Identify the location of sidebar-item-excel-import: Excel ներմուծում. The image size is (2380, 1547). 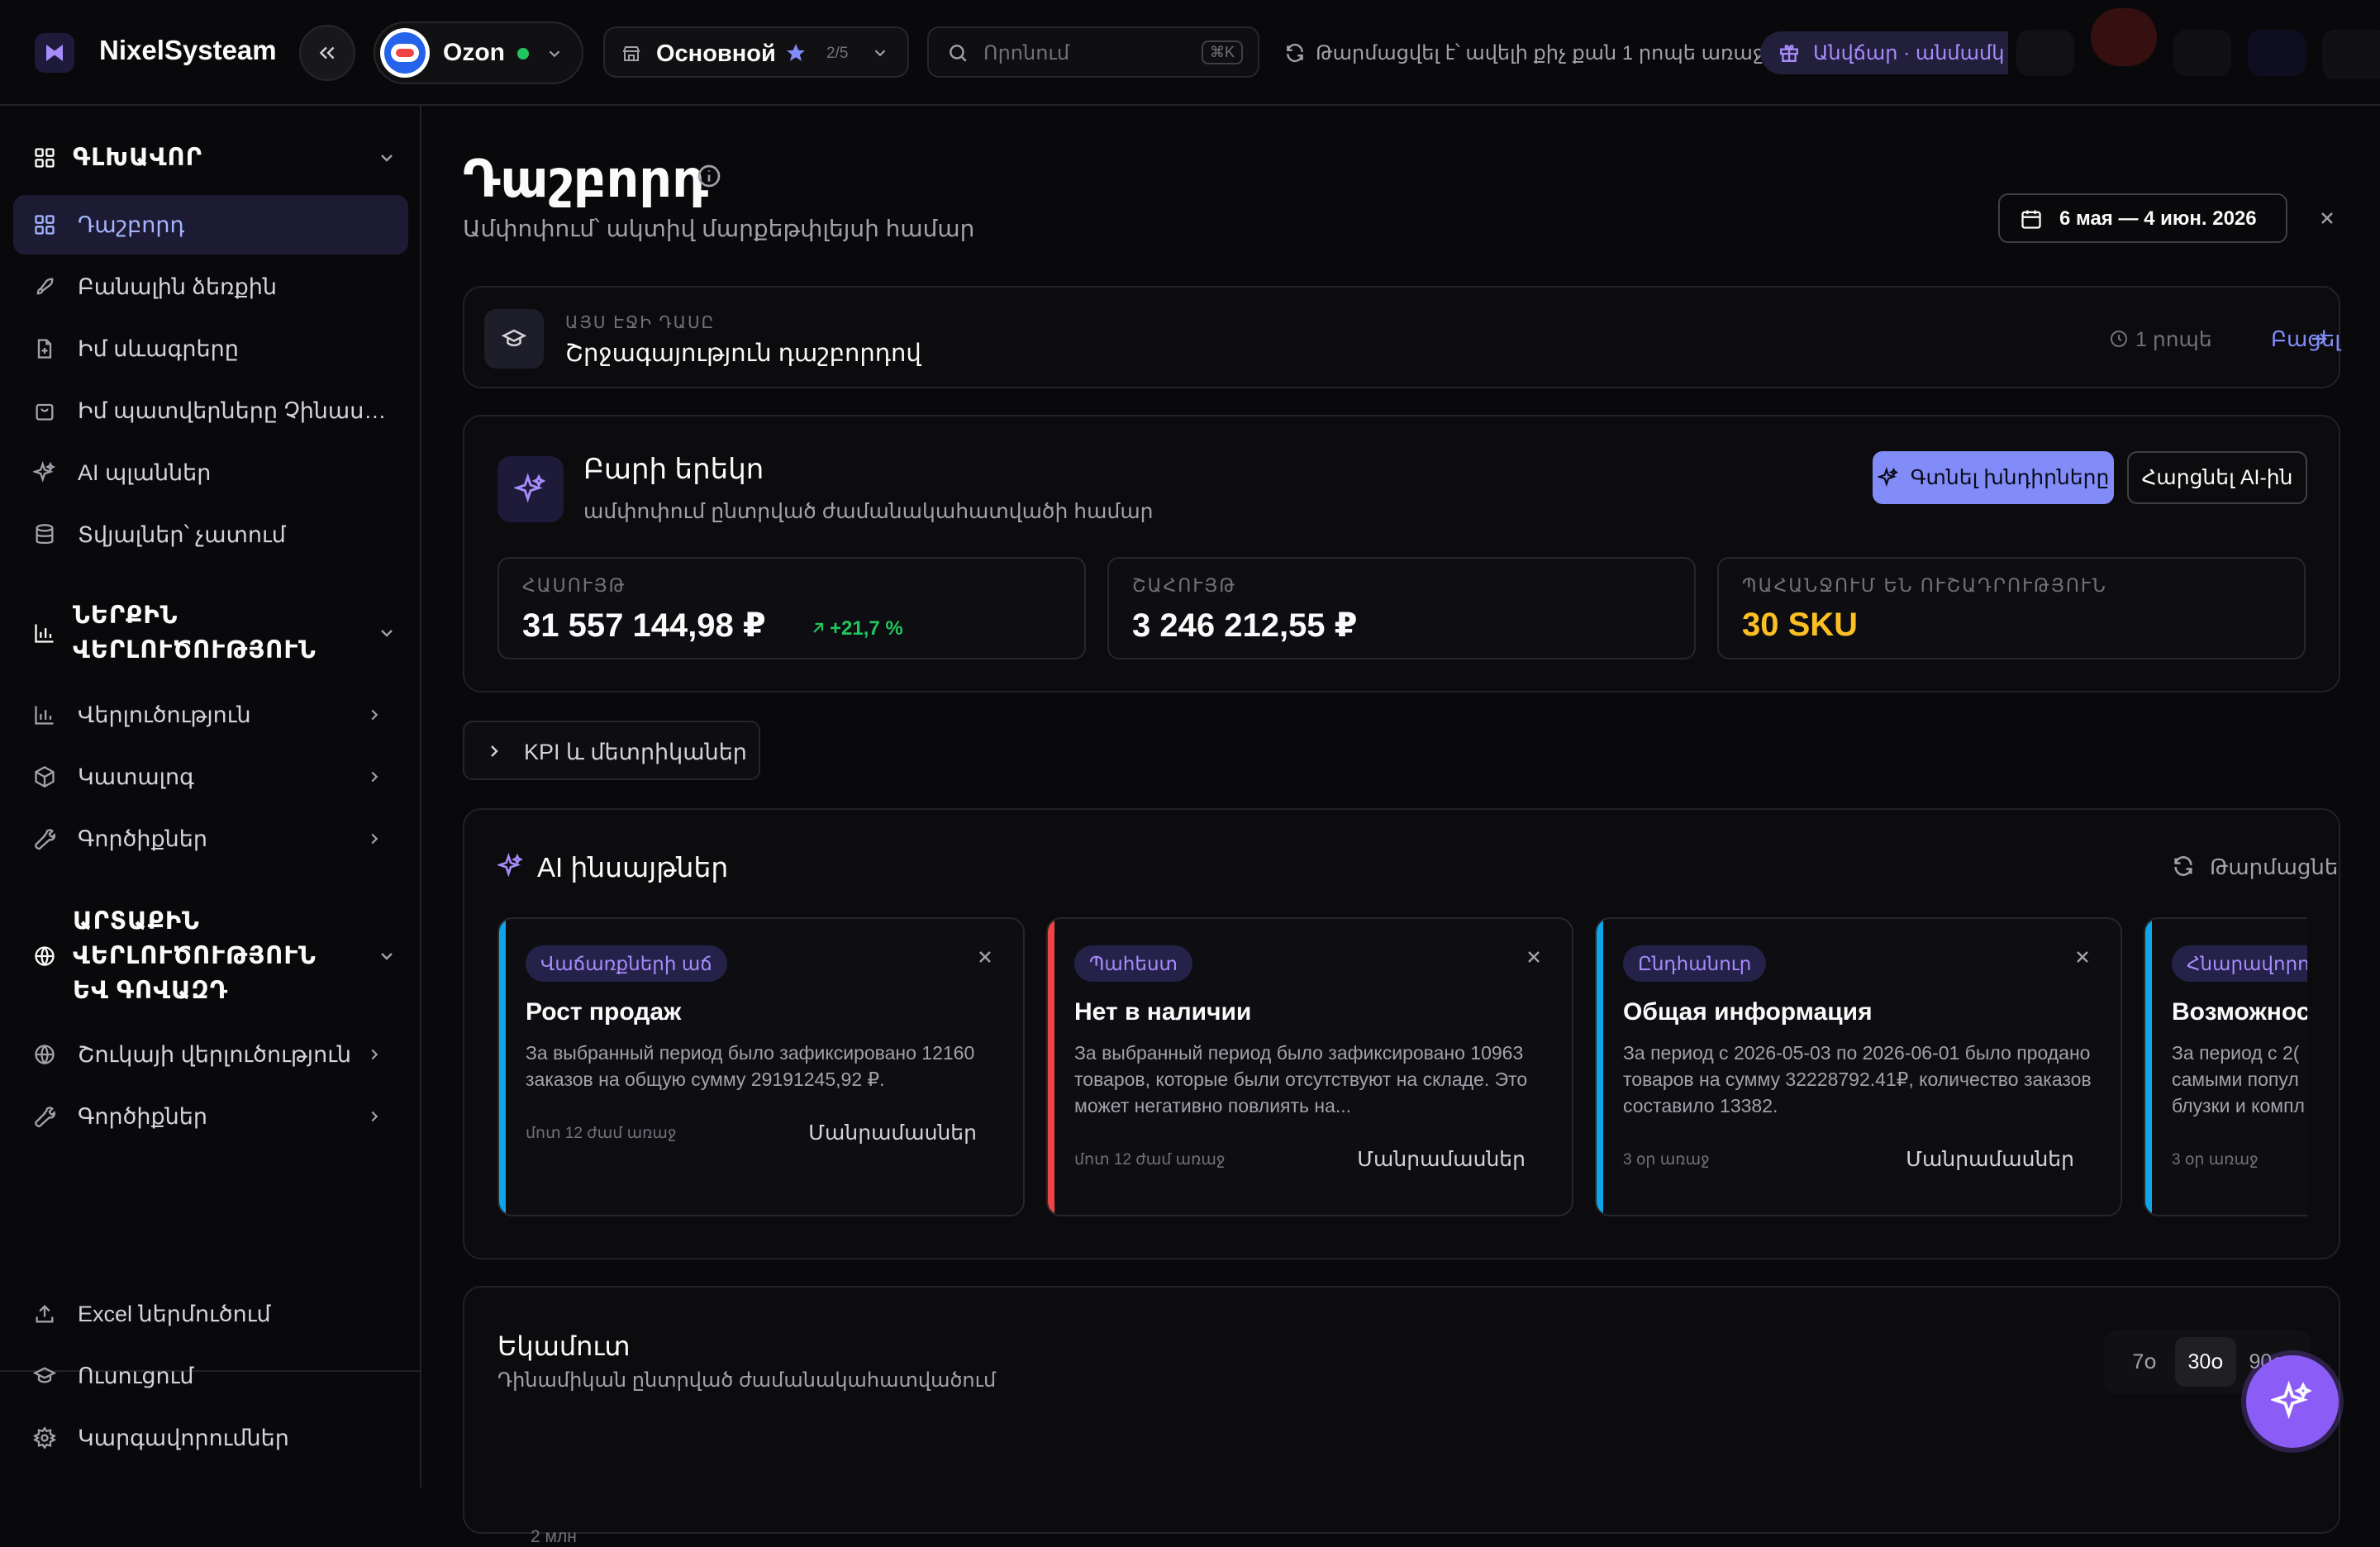
(210, 1314).